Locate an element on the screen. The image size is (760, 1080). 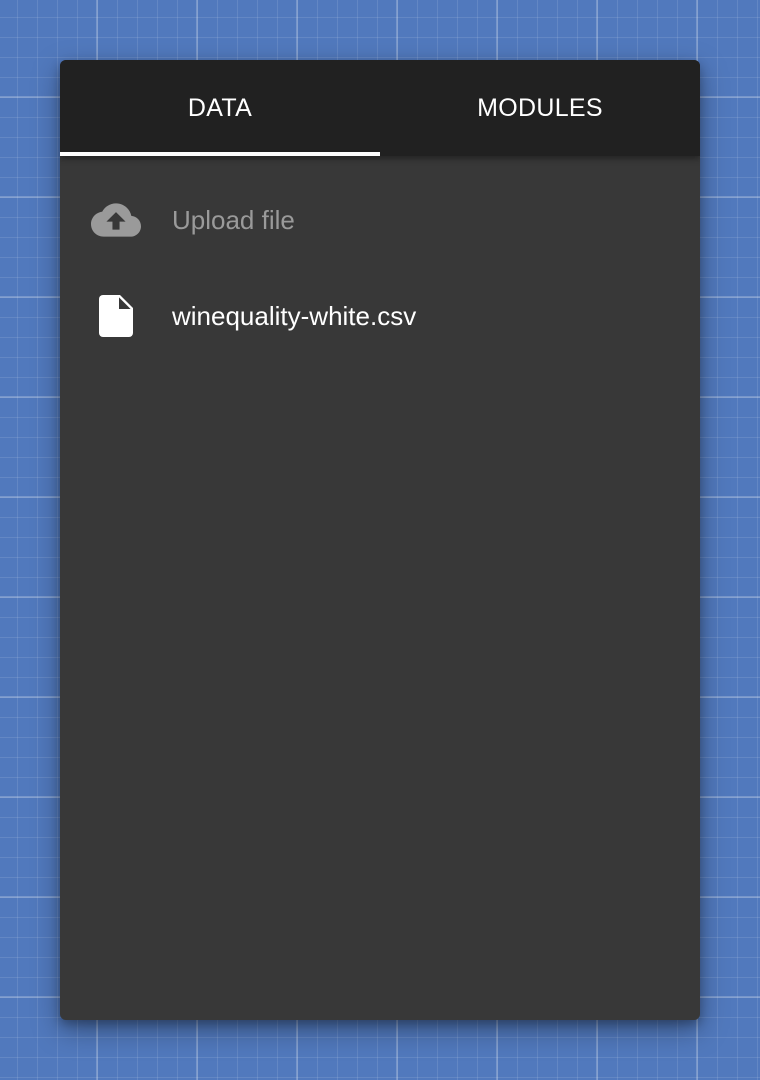
upload-file-button: Upload file is located at coordinates (380, 220).